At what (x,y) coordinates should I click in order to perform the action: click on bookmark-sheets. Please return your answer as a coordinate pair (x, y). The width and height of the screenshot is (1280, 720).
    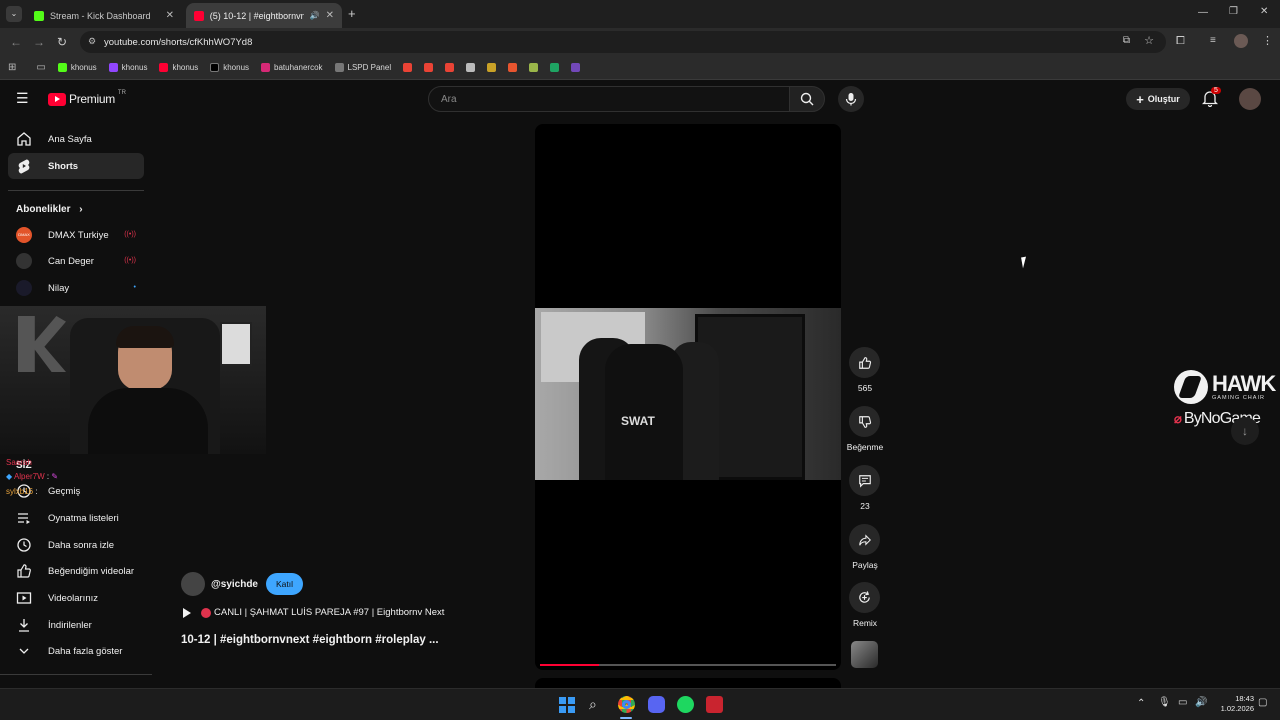
    Looking at the image, I should click on (555, 67).